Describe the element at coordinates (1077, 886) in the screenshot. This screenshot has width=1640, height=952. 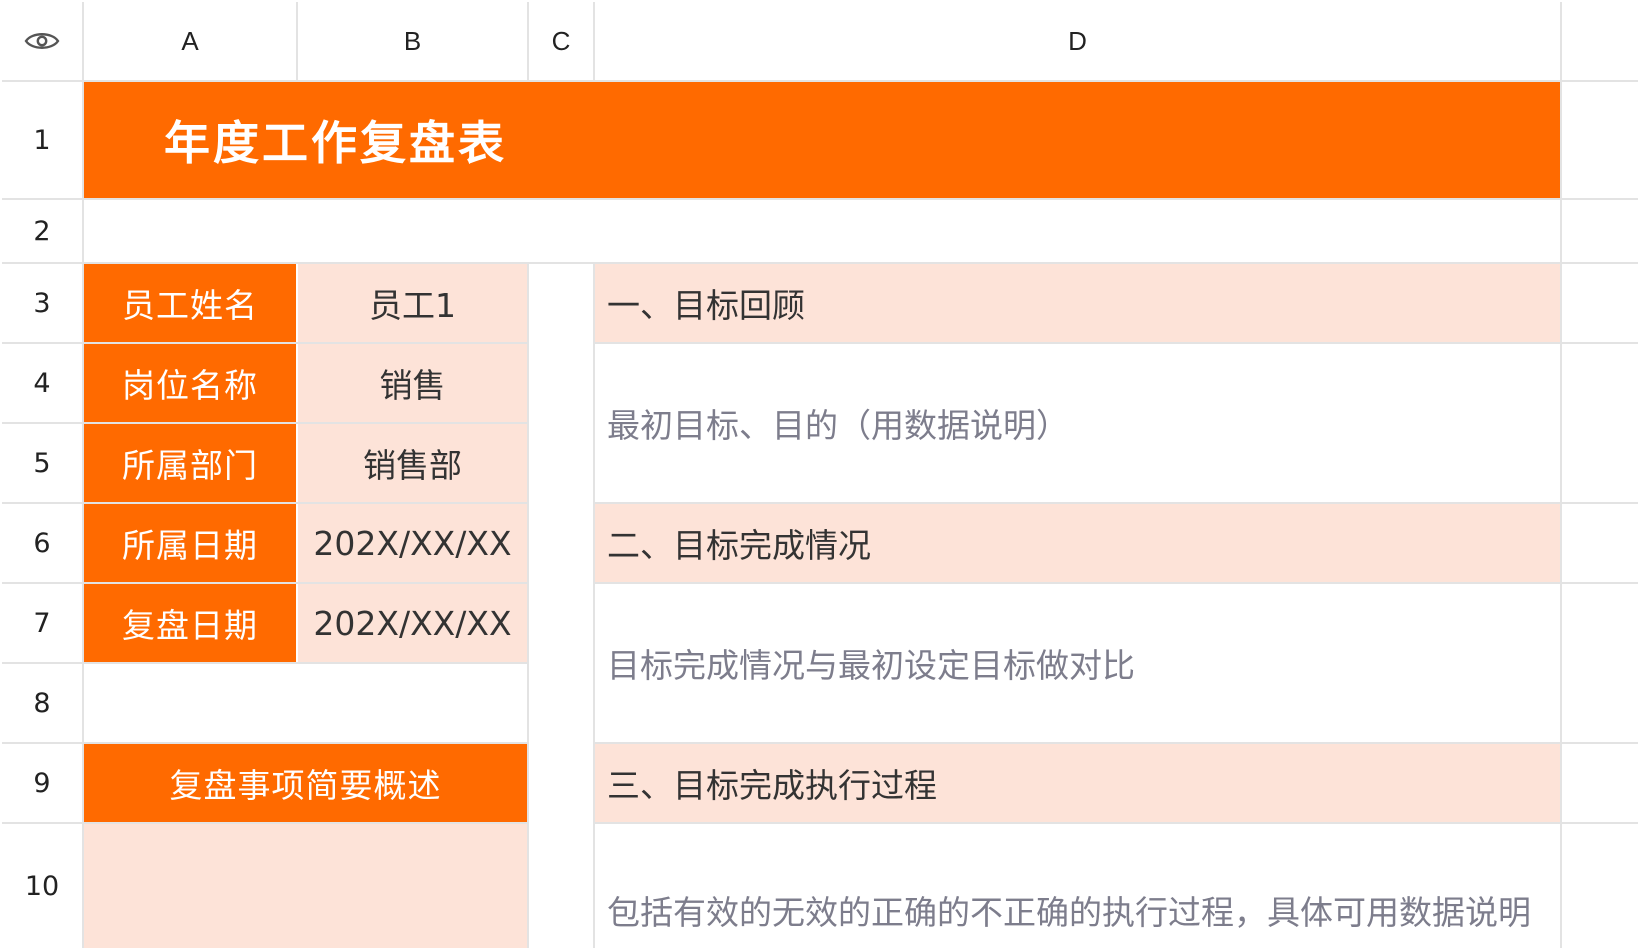
I see `section-3-detail: 包括有效的无效的正确的不正确的执行过程，具体可用数据说明` at that location.